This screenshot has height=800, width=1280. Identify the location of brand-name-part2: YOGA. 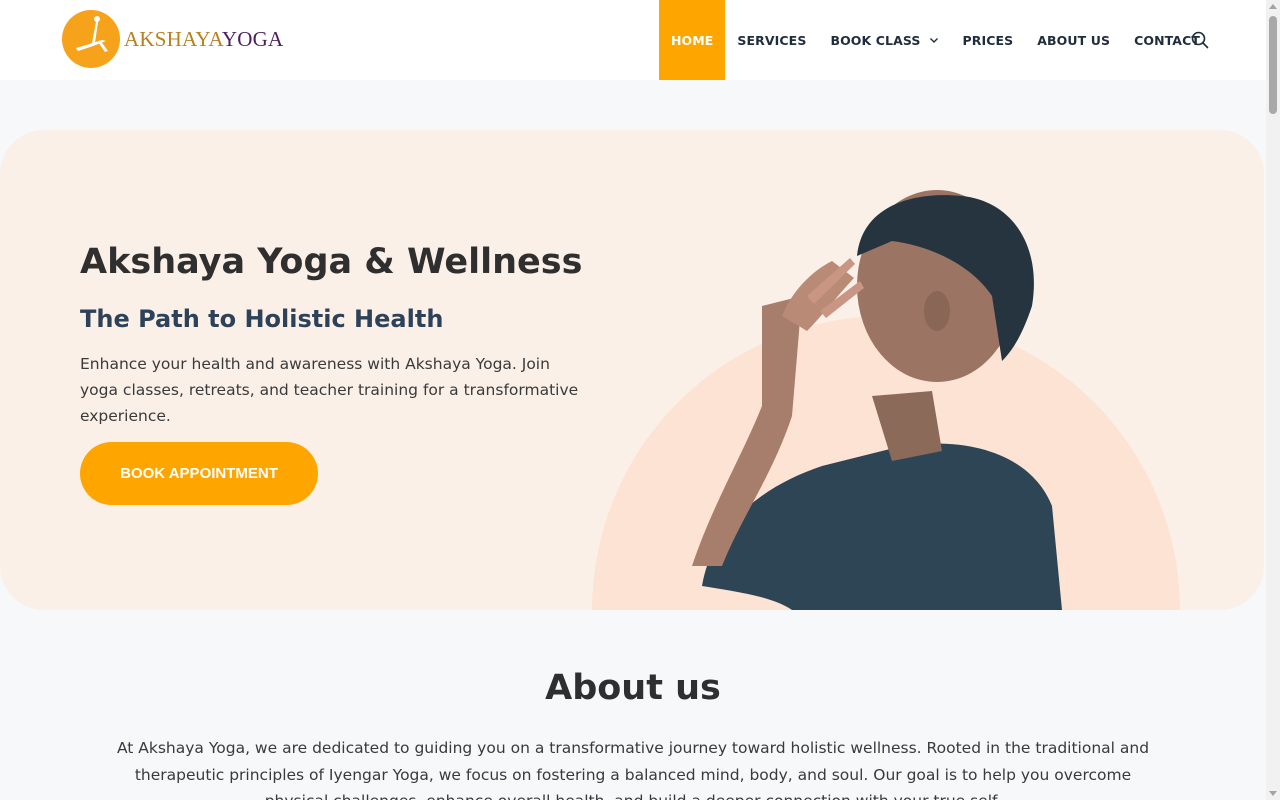
(252, 38).